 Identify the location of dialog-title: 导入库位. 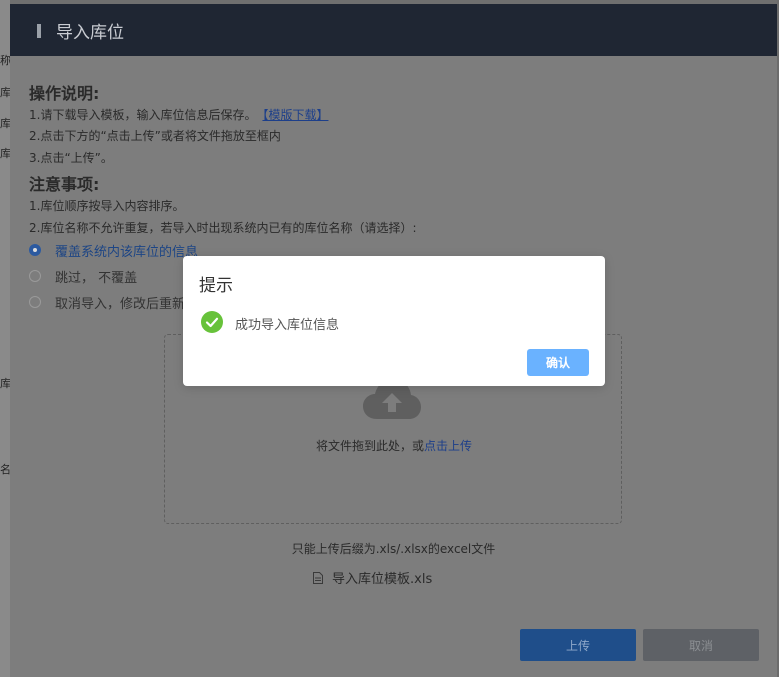
(90, 33).